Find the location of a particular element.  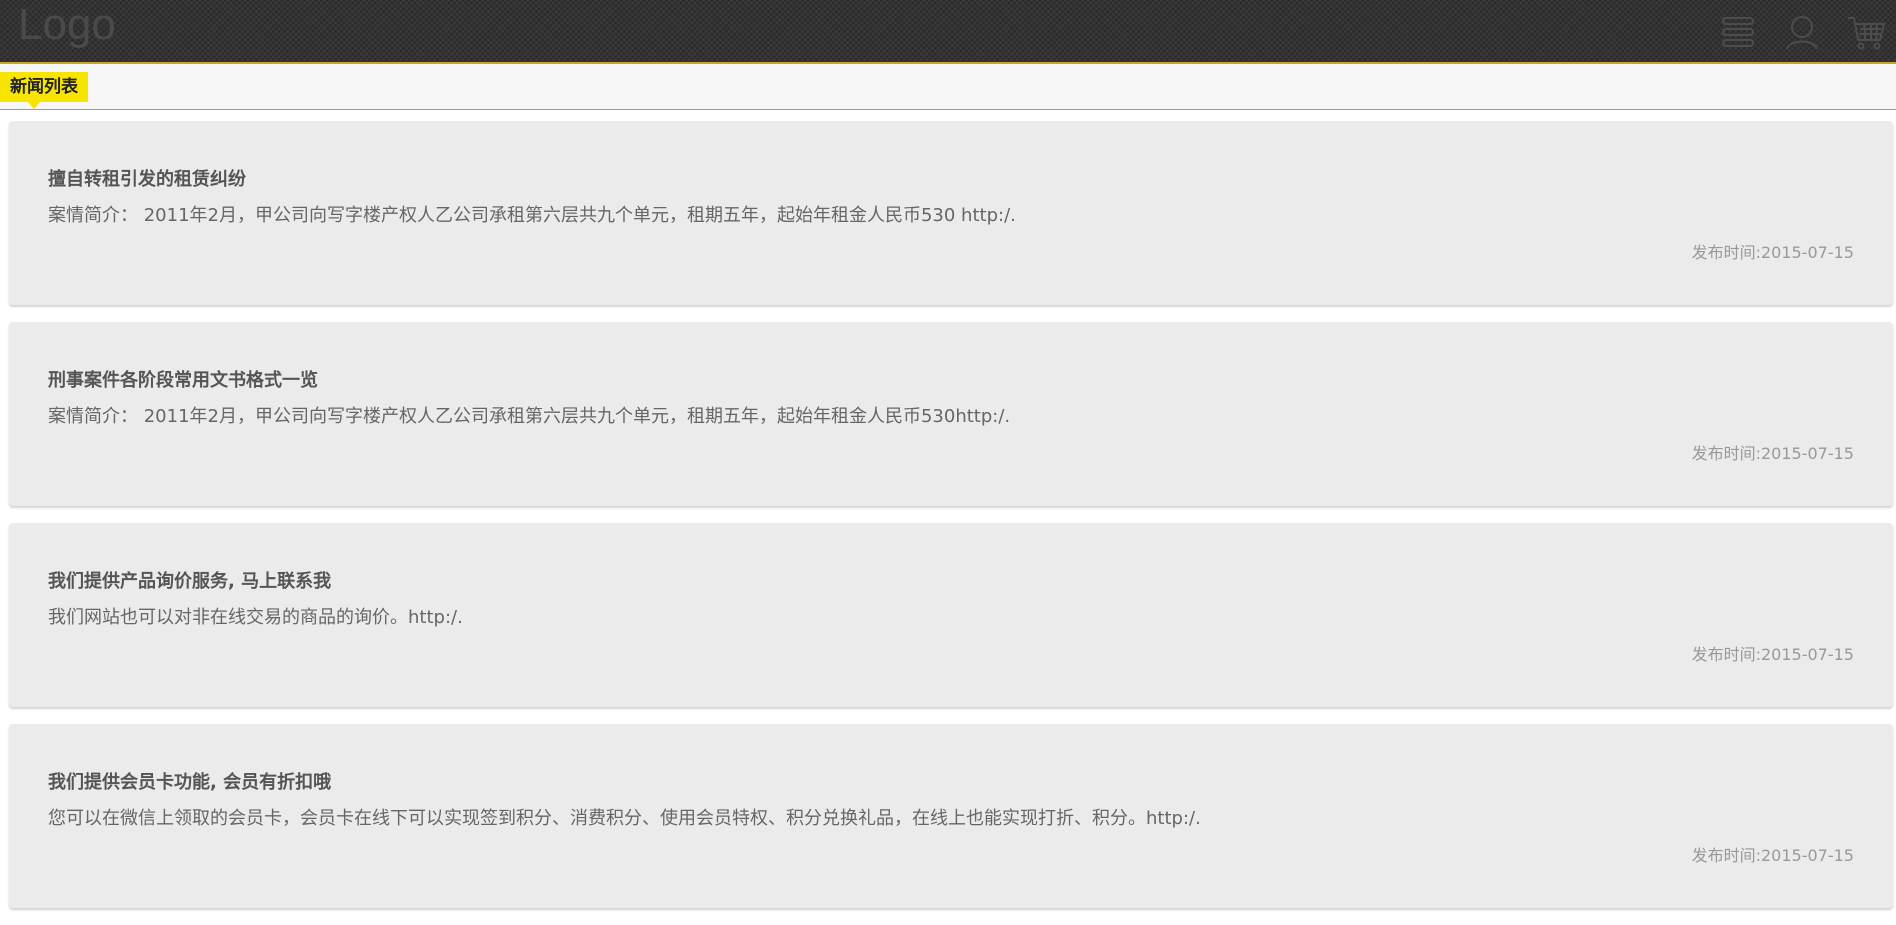

logo: Logo is located at coordinates (67, 25).